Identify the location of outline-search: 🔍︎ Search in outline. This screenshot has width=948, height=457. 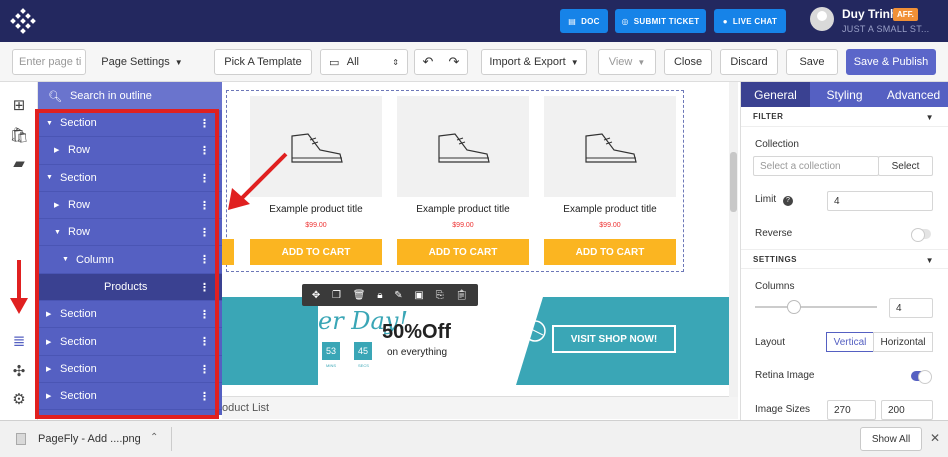
(130, 96).